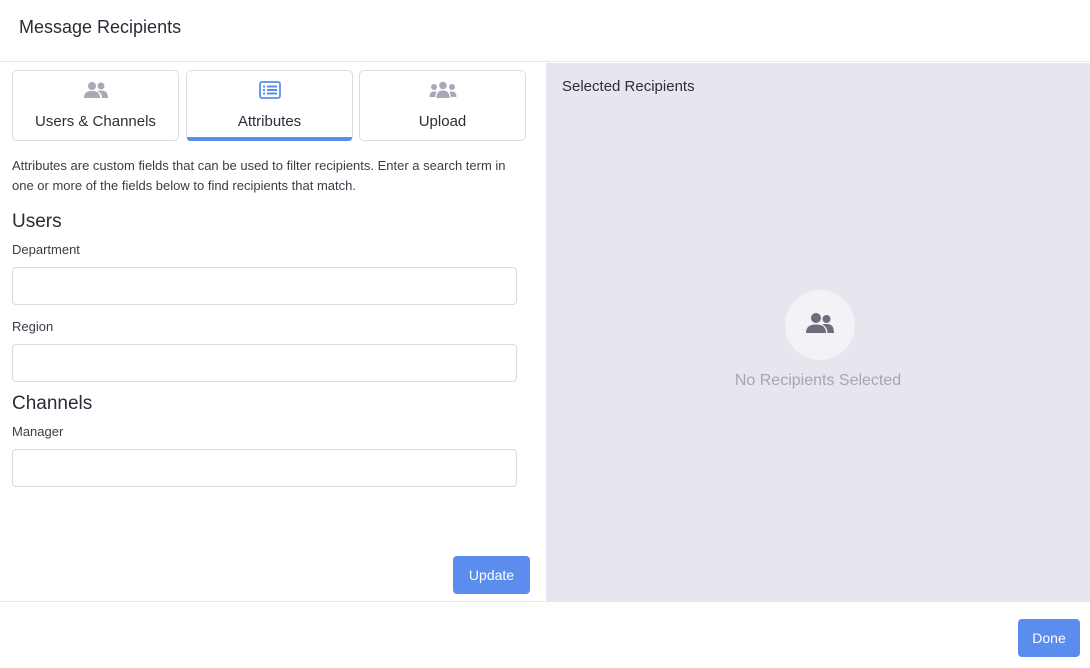 This screenshot has width=1090, height=668. I want to click on update-button: Update, so click(491, 575).